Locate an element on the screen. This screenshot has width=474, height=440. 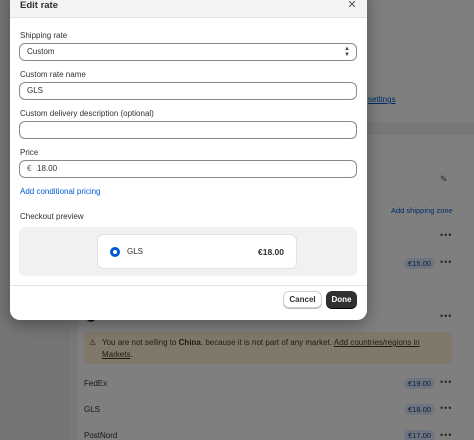
modal-title: Edit rate is located at coordinates (39, 5).